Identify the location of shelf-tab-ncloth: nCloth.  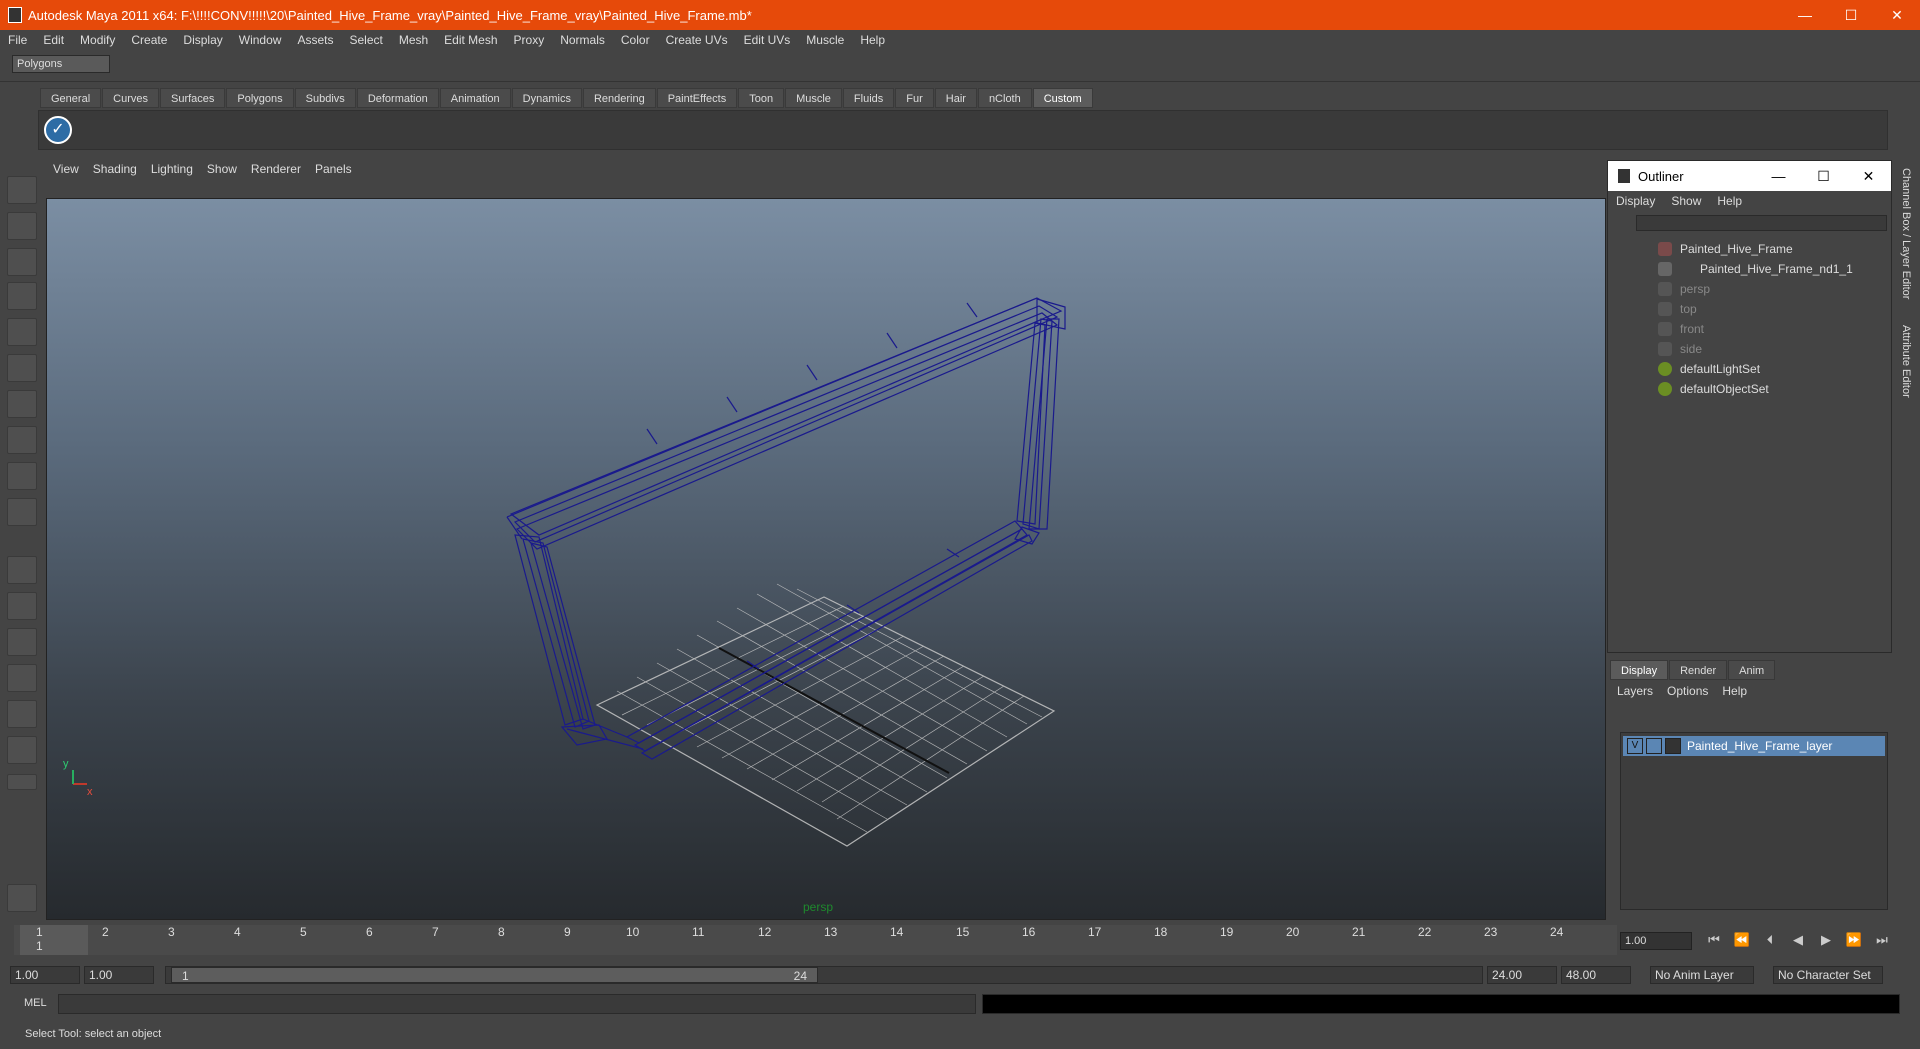
(1004, 98).